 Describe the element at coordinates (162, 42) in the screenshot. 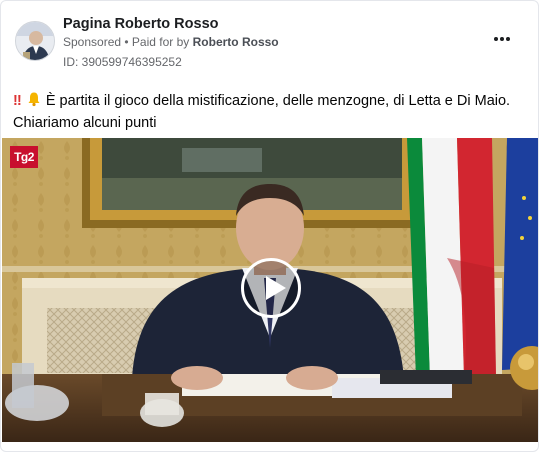

I see `paid-for-label: Paid for by` at that location.